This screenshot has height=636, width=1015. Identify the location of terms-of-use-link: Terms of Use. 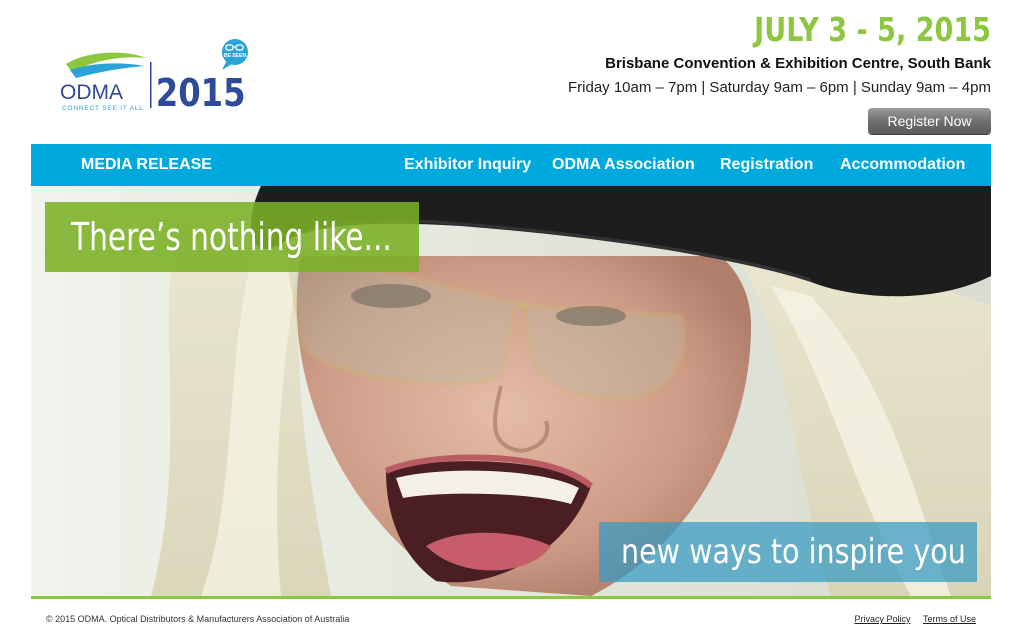
(949, 619).